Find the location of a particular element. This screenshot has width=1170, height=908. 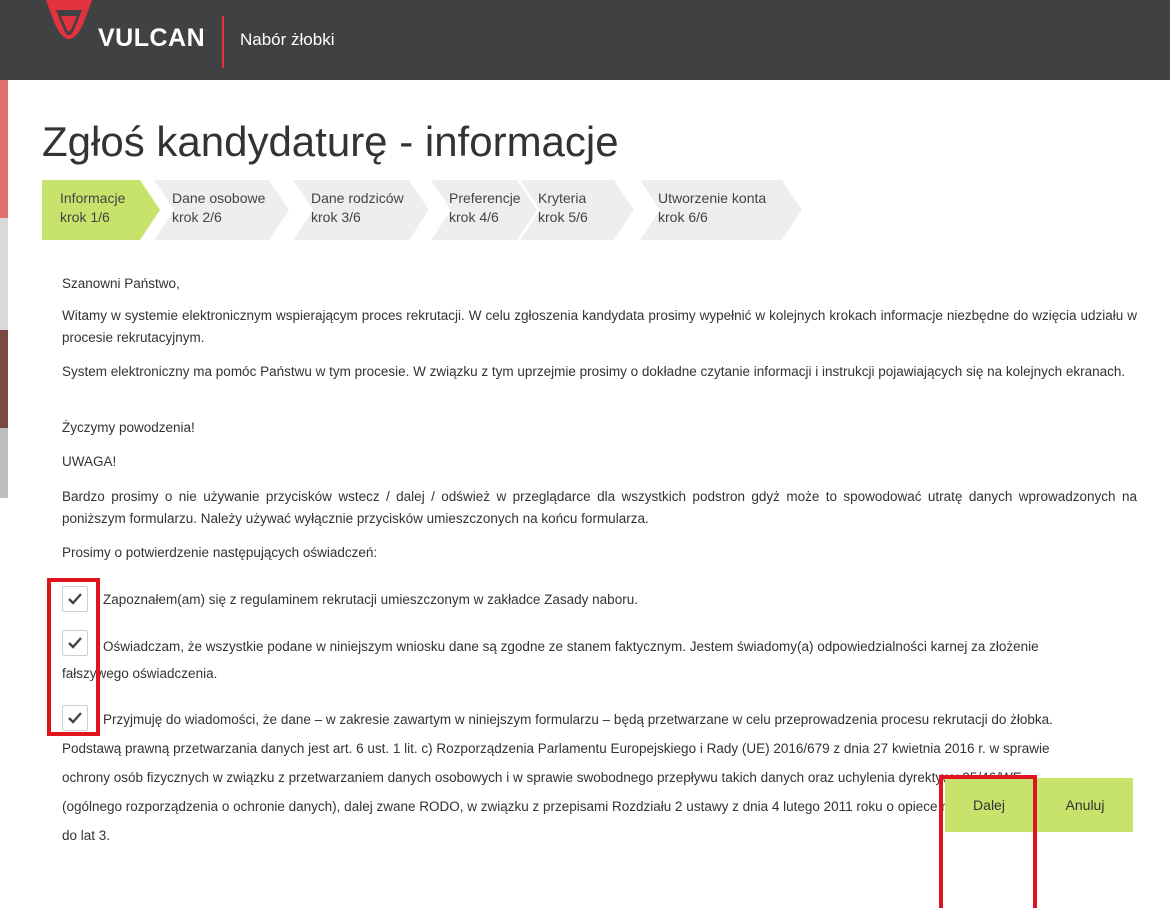

checkmark-icon is located at coordinates (75, 599).